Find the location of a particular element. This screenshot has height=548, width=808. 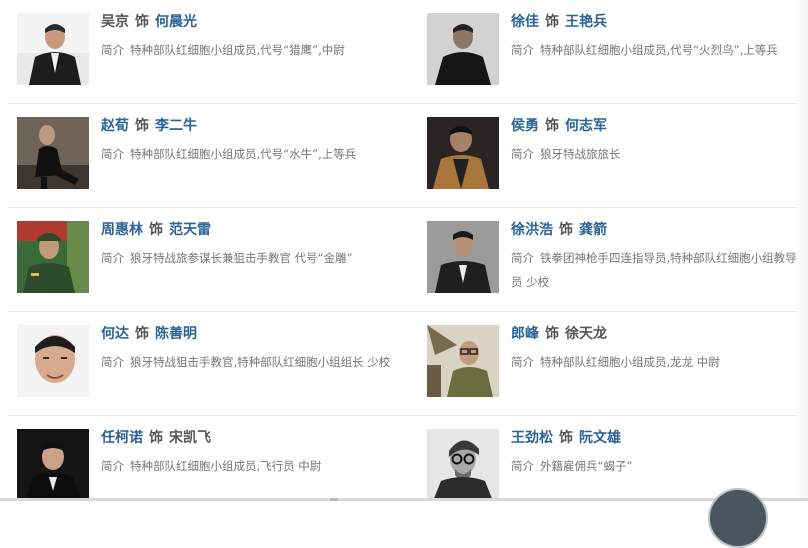

role-name-link: 陈善明 is located at coordinates (176, 334).